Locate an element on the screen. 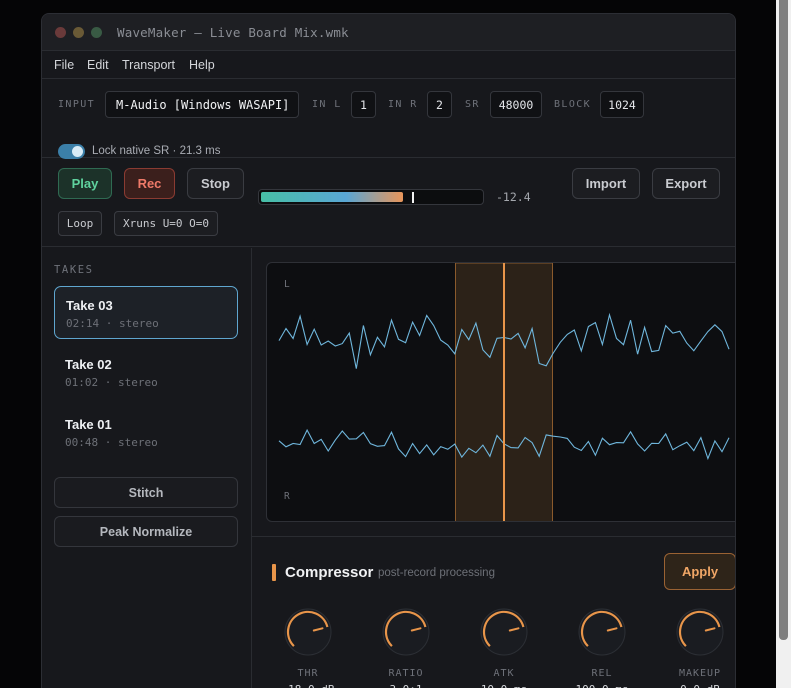 The image size is (791, 688). knob-value: 100.0 ms is located at coordinates (602, 685).